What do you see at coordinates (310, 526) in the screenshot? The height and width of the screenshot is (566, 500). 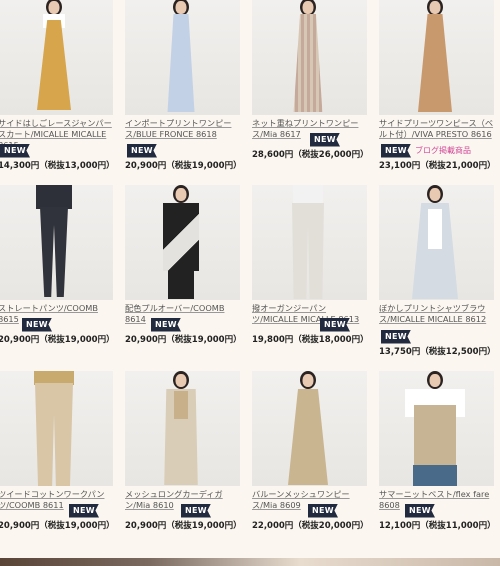 I see `product-price: 22,000円（税抜20,000円）` at bounding box center [310, 526].